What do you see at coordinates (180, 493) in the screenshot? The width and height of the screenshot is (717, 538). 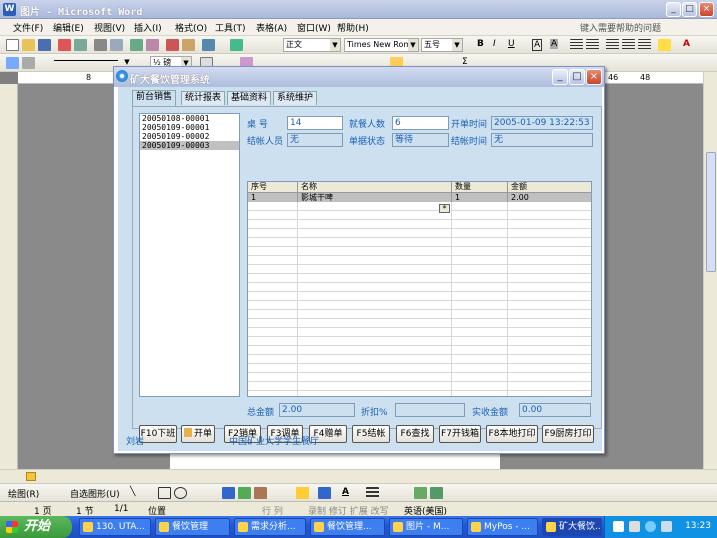 I see `oval-icon` at bounding box center [180, 493].